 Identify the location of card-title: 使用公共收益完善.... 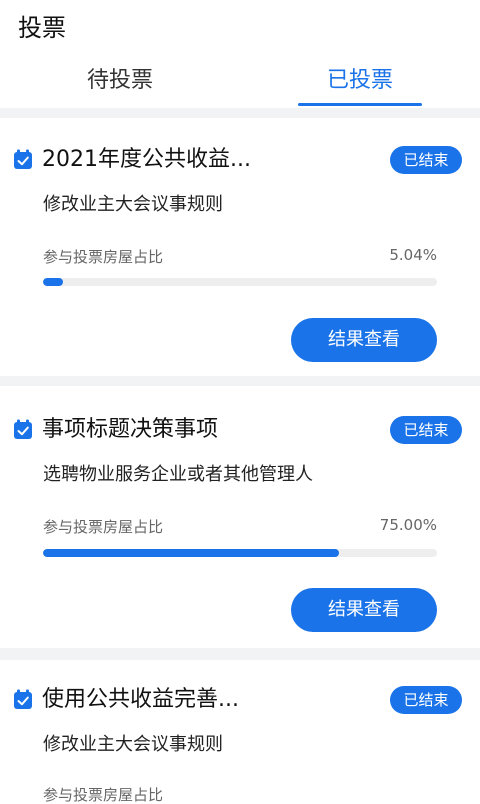
(140, 699).